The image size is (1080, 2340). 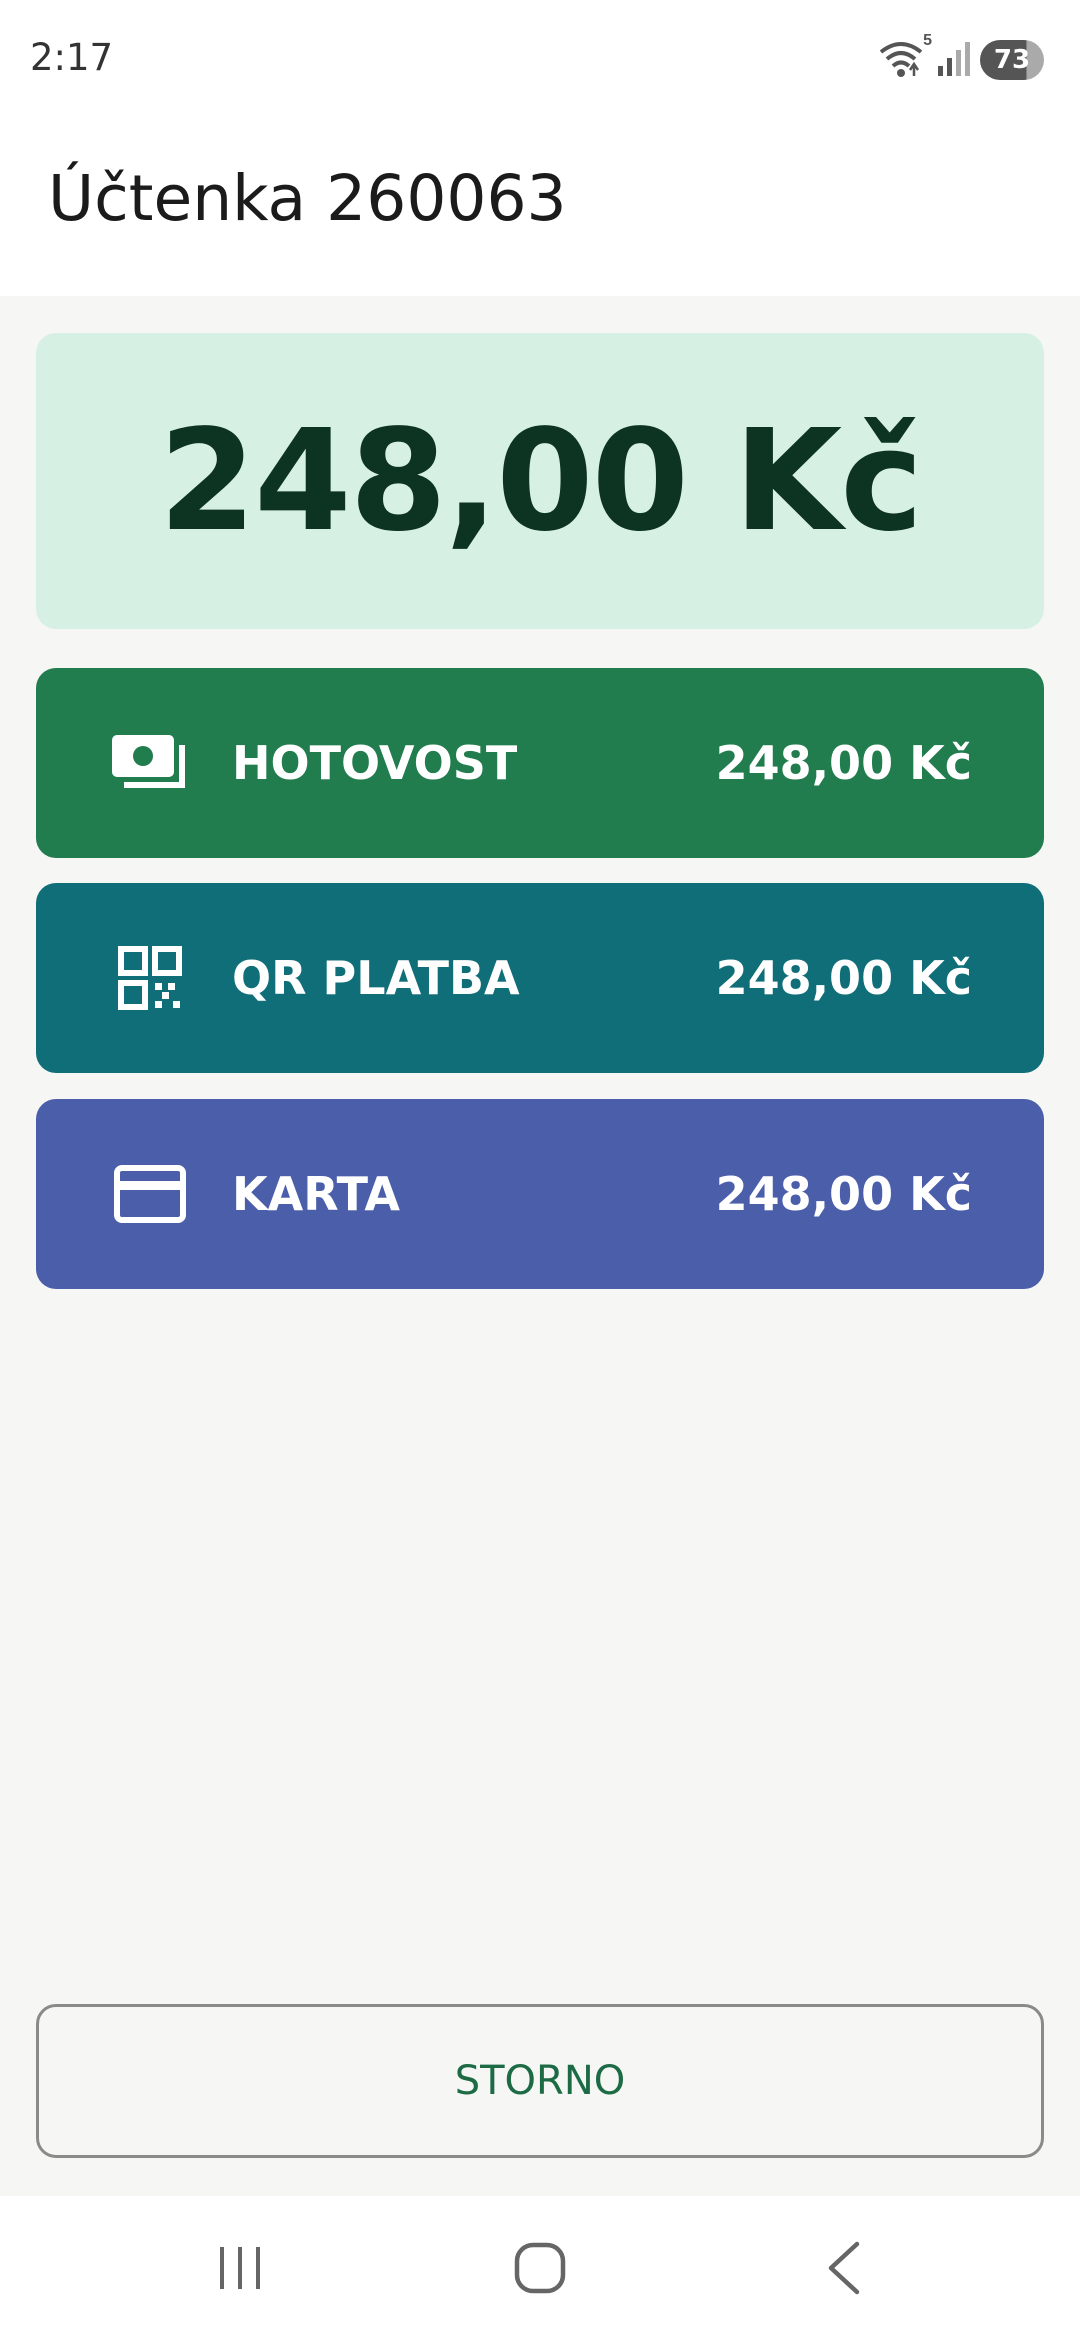 I want to click on system-nav-bar, so click(x=540, y=2268).